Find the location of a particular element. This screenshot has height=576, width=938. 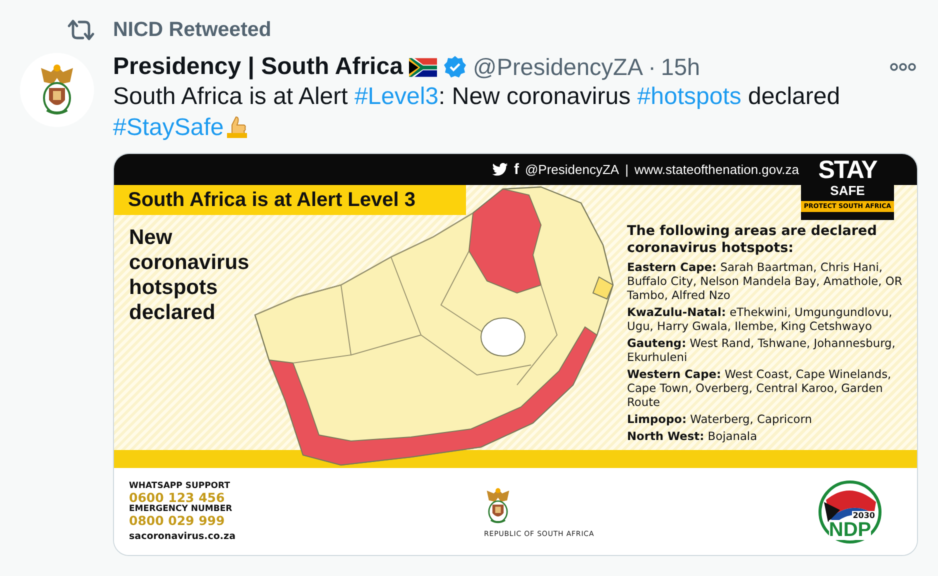

handle: @PresidencyZA is located at coordinates (558, 67).